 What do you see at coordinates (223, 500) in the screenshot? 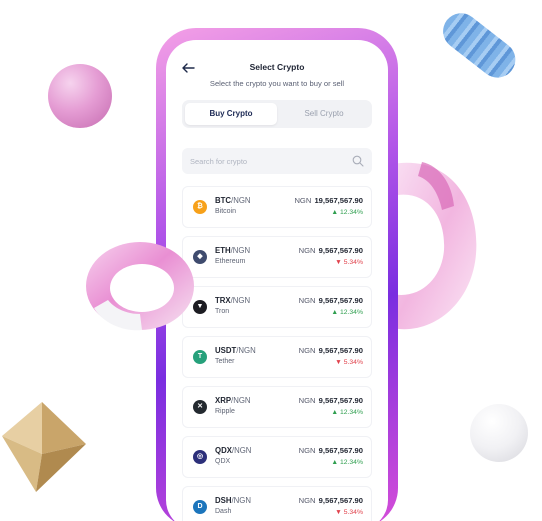
I see `coin-symbol: DSH` at bounding box center [223, 500].